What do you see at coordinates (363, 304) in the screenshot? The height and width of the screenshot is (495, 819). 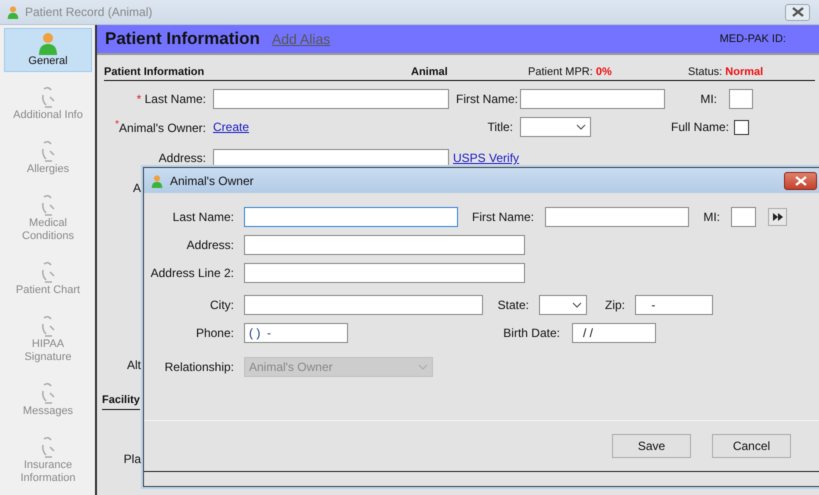 I see `city-field` at bounding box center [363, 304].